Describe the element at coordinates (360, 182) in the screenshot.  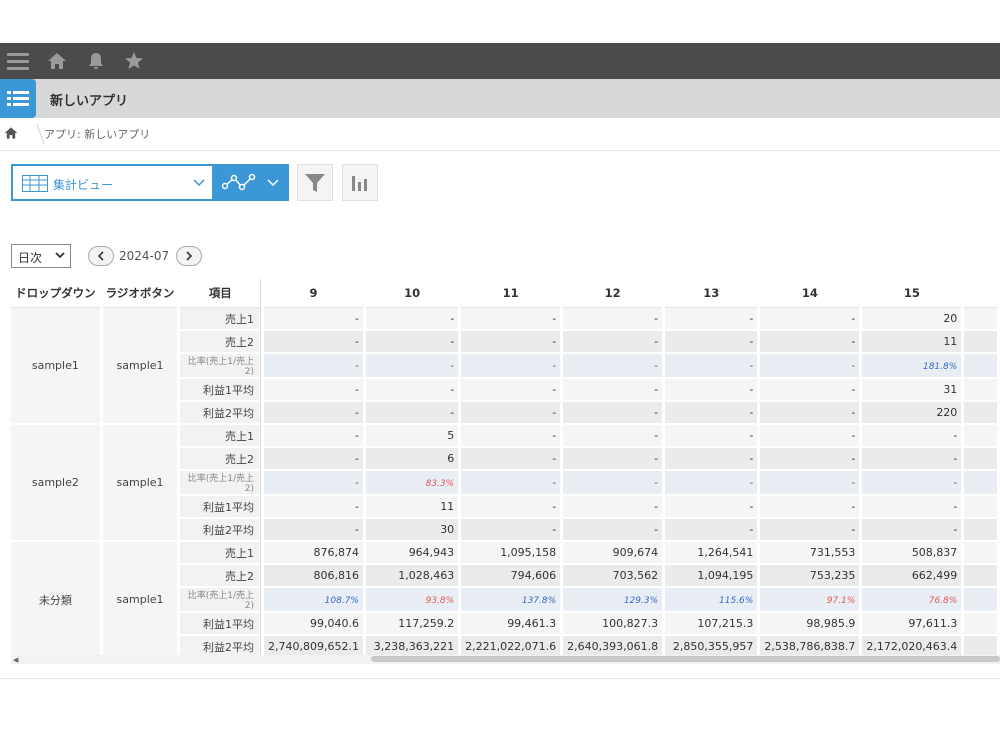
I see `chart-button` at that location.